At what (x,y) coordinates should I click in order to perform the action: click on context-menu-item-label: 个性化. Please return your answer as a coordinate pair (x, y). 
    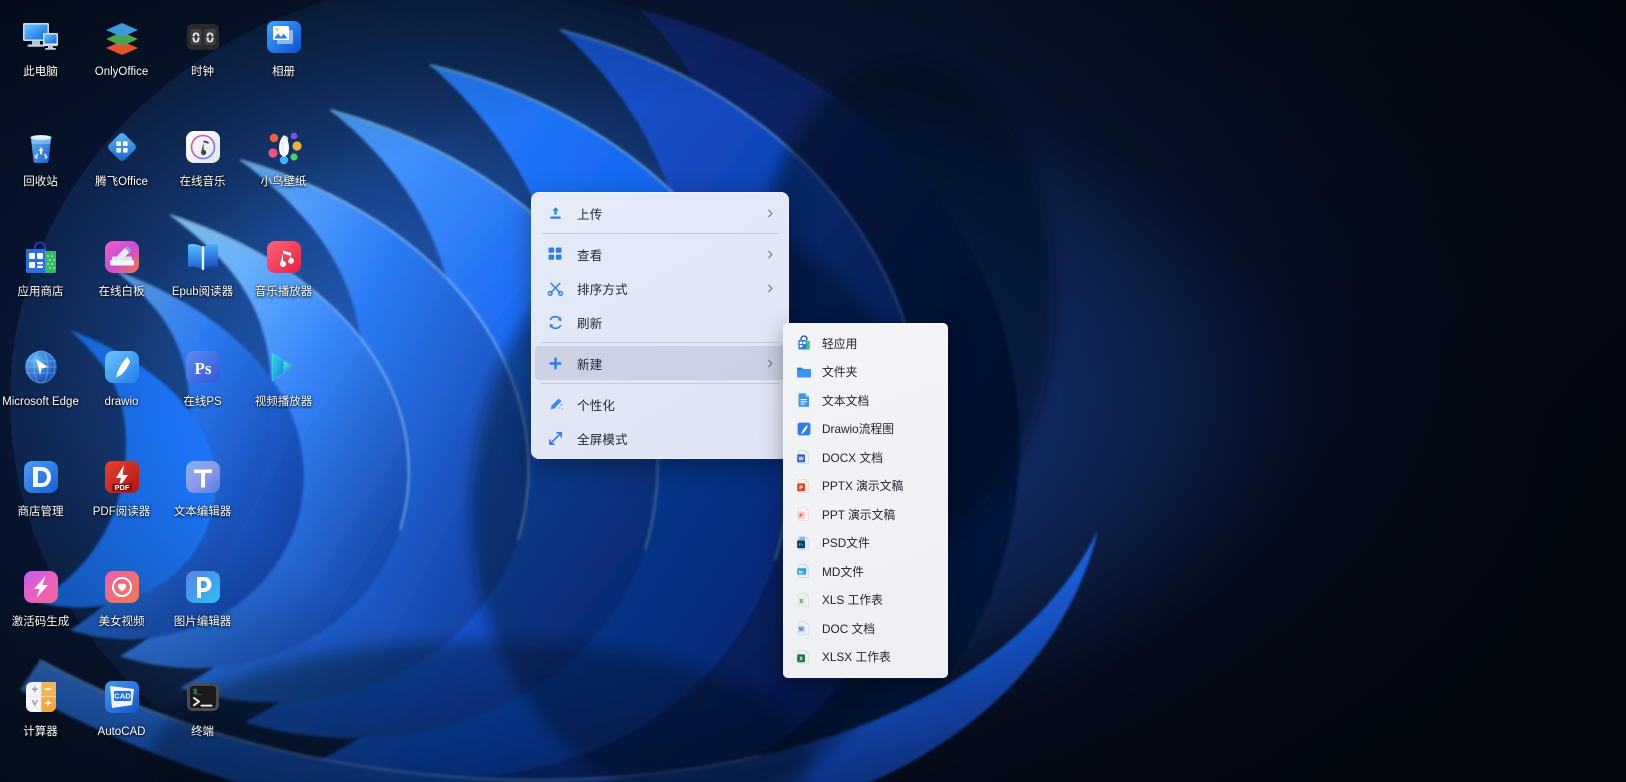
    Looking at the image, I should click on (596, 405).